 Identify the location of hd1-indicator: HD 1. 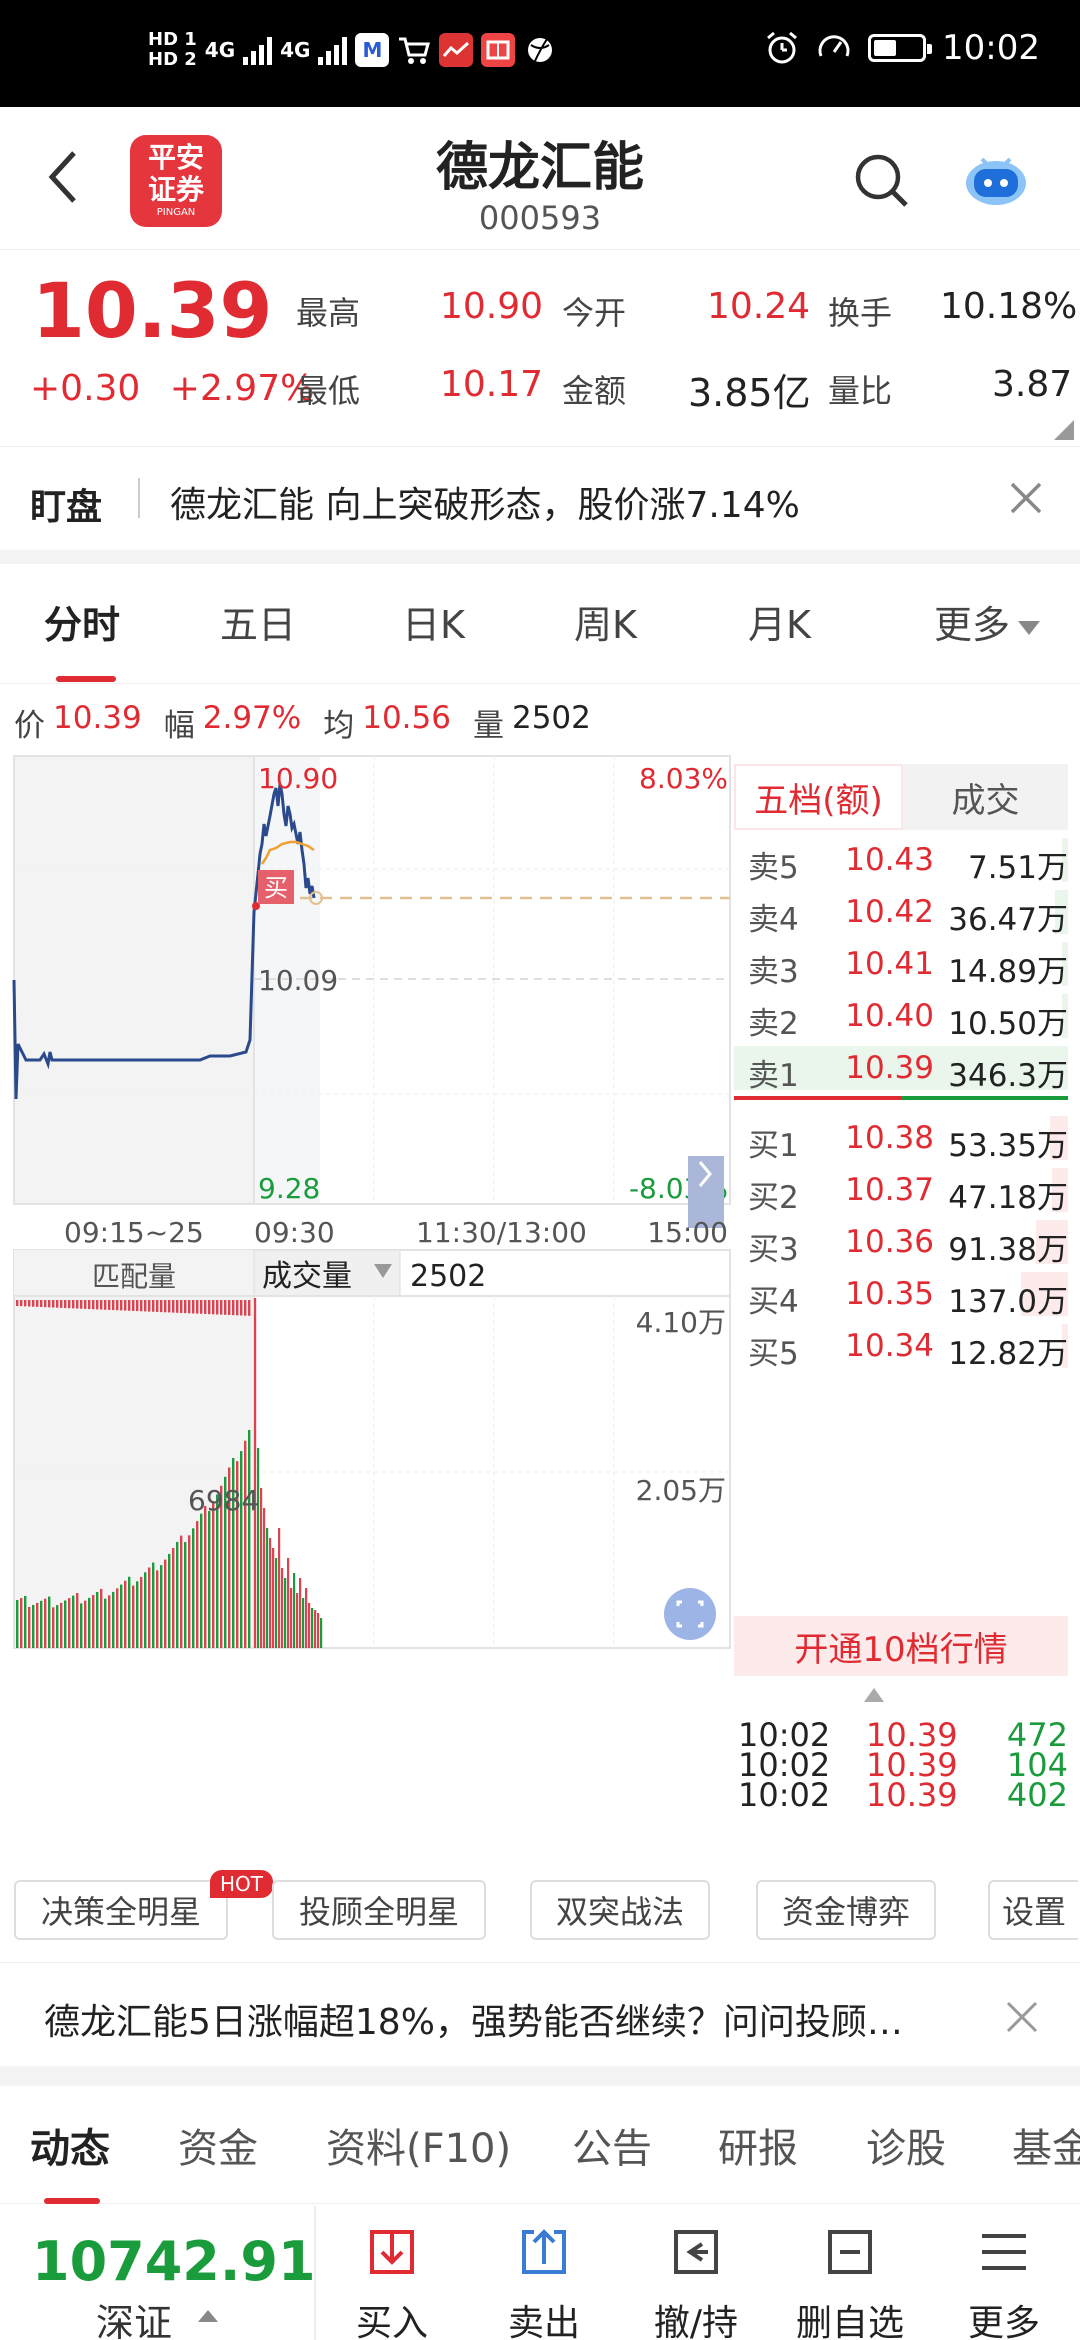
(172, 39).